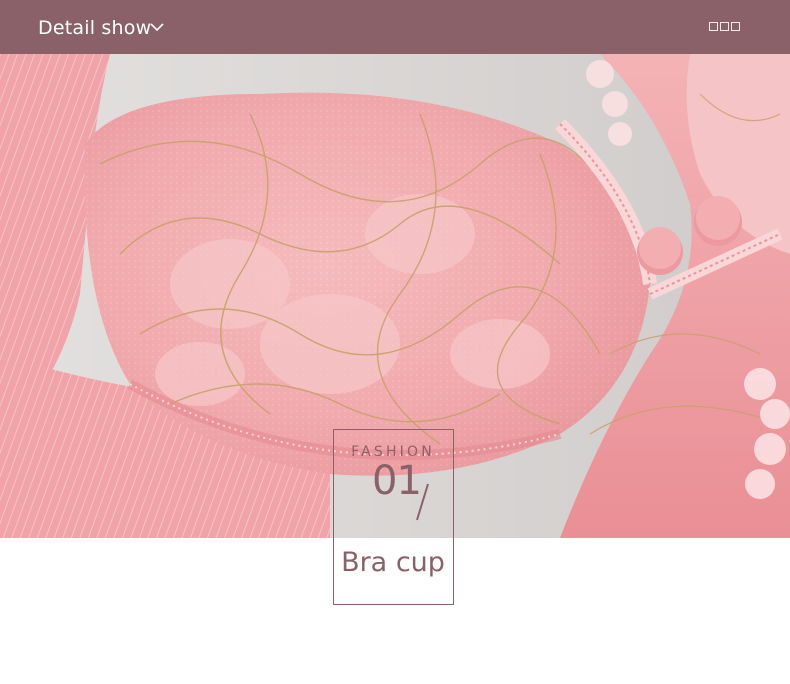 Image resolution: width=790 pixels, height=684 pixels. Describe the element at coordinates (95, 28) in the screenshot. I see `header-title: Detail show` at that location.